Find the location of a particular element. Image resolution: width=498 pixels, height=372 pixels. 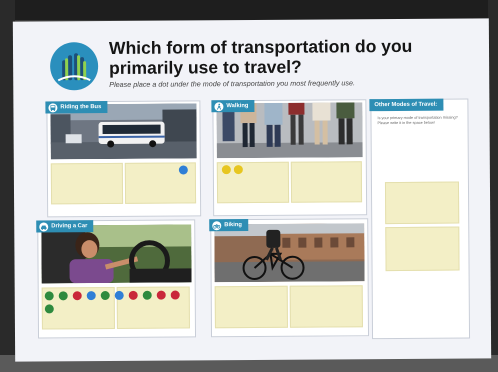

bus-vote-dots is located at coordinates (185, 170).